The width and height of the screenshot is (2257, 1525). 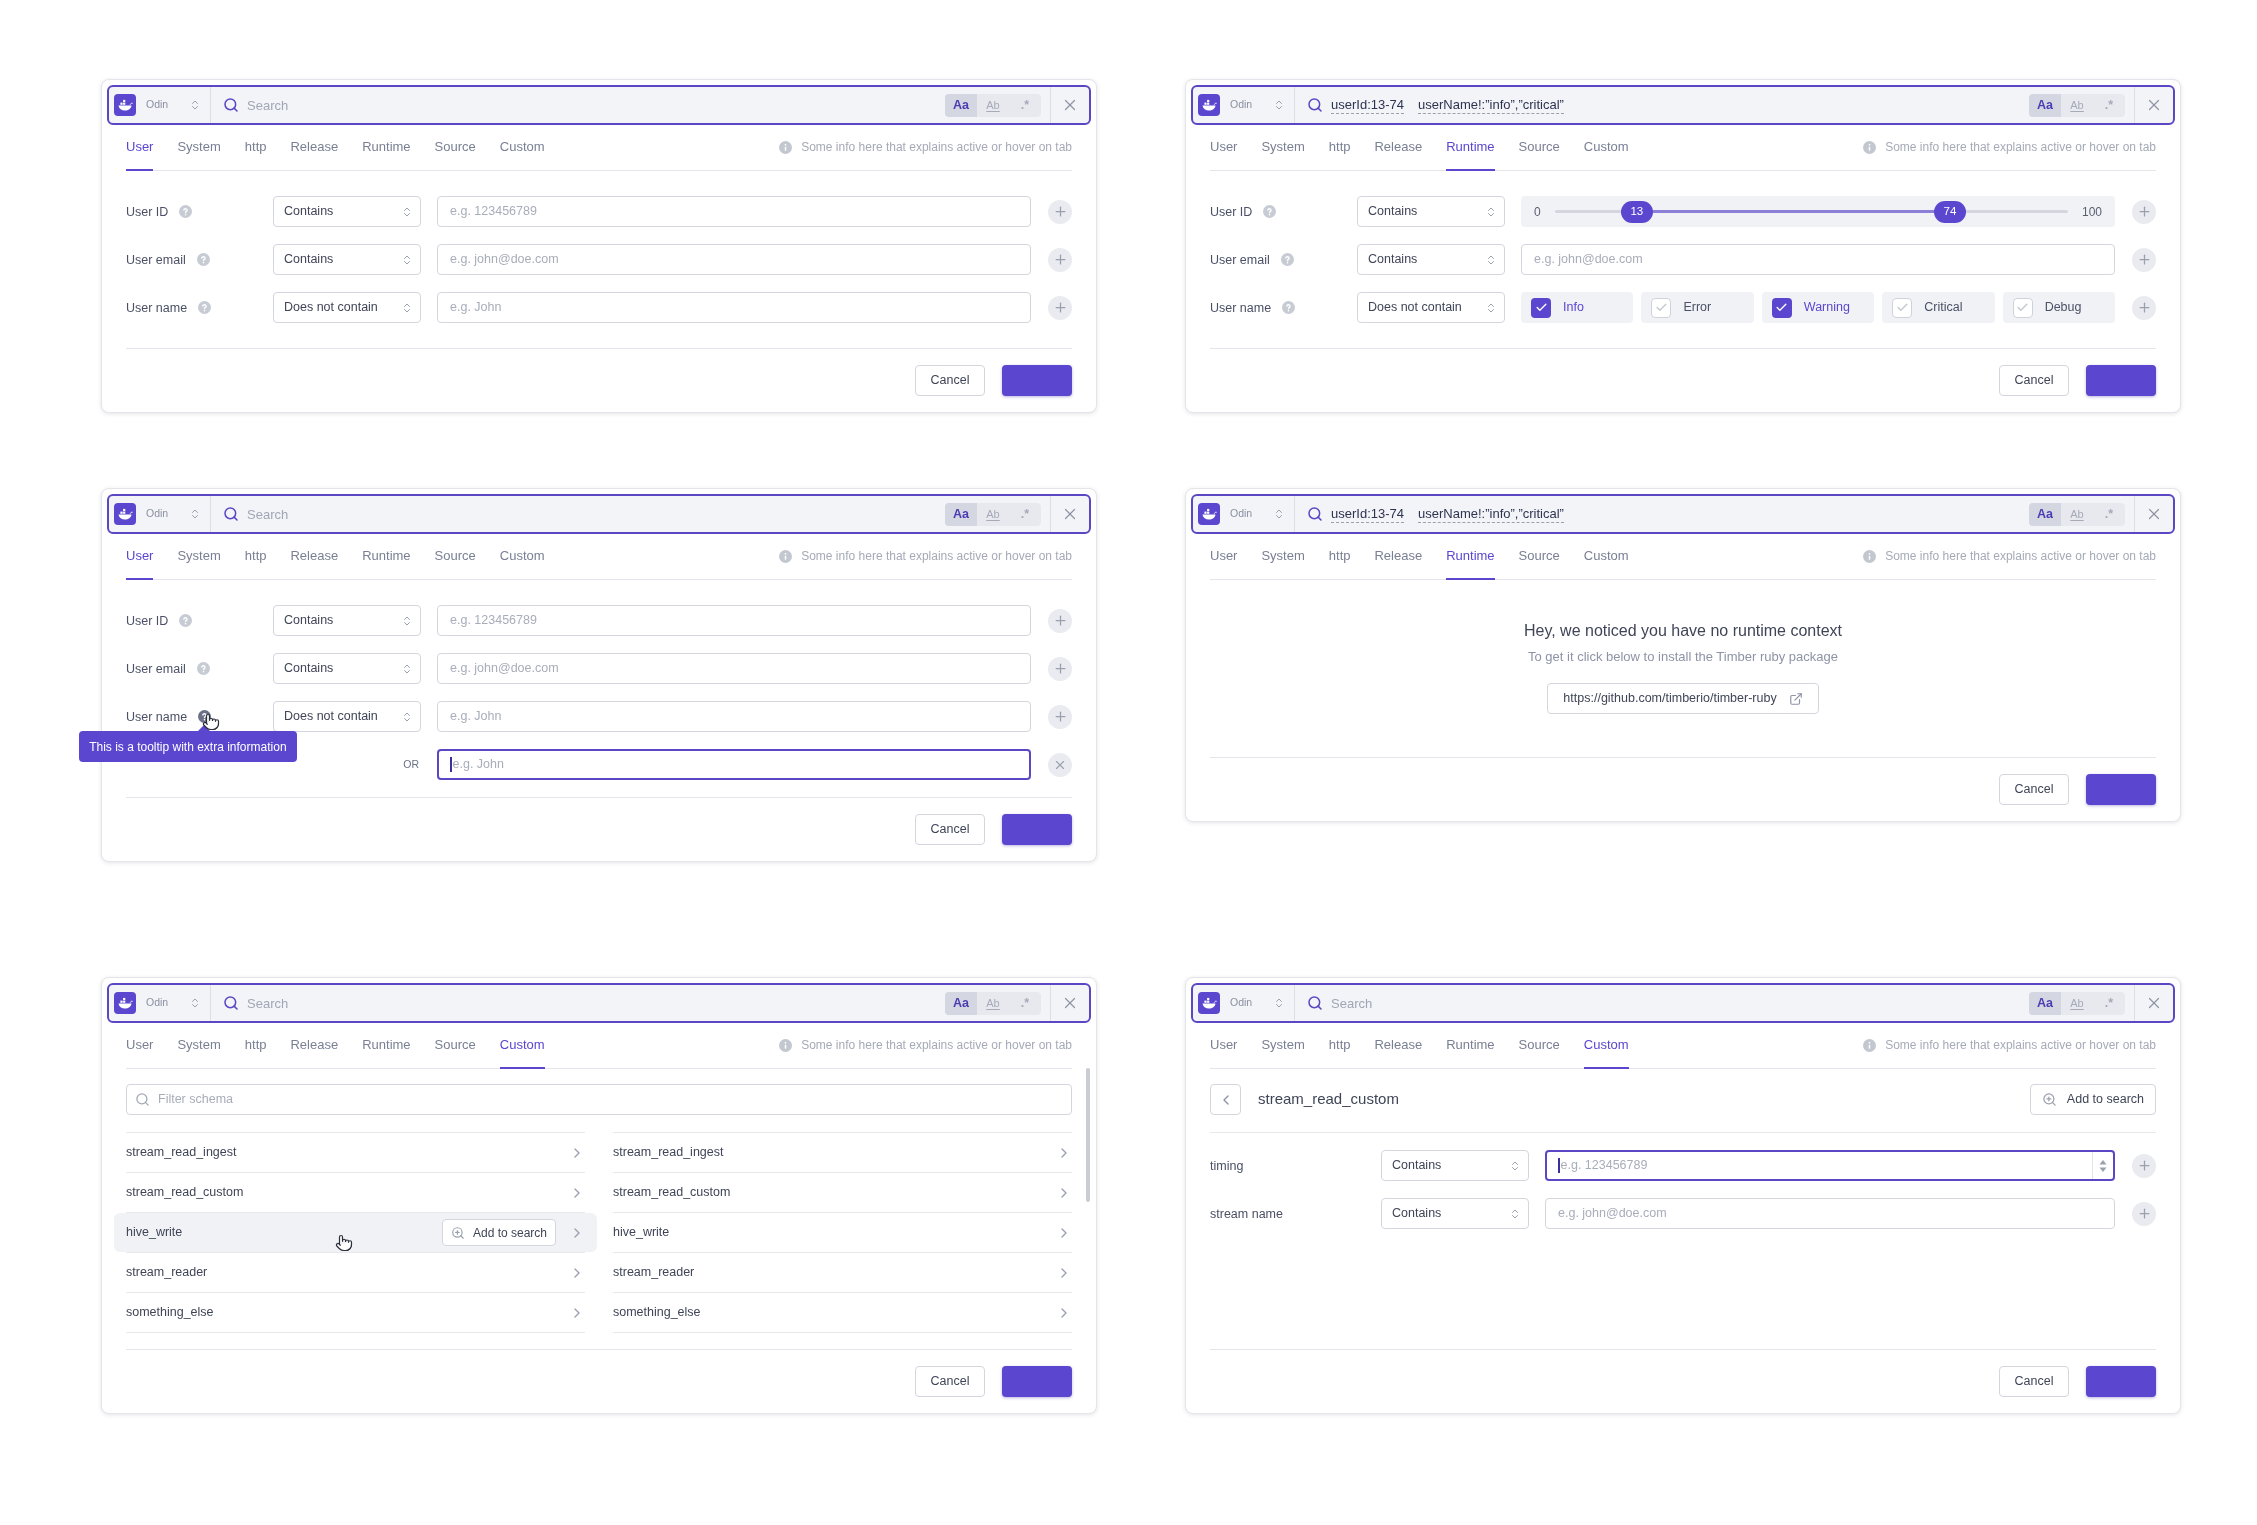 What do you see at coordinates (734, 764) in the screenshot?
I see `value-input: e.g. John` at bounding box center [734, 764].